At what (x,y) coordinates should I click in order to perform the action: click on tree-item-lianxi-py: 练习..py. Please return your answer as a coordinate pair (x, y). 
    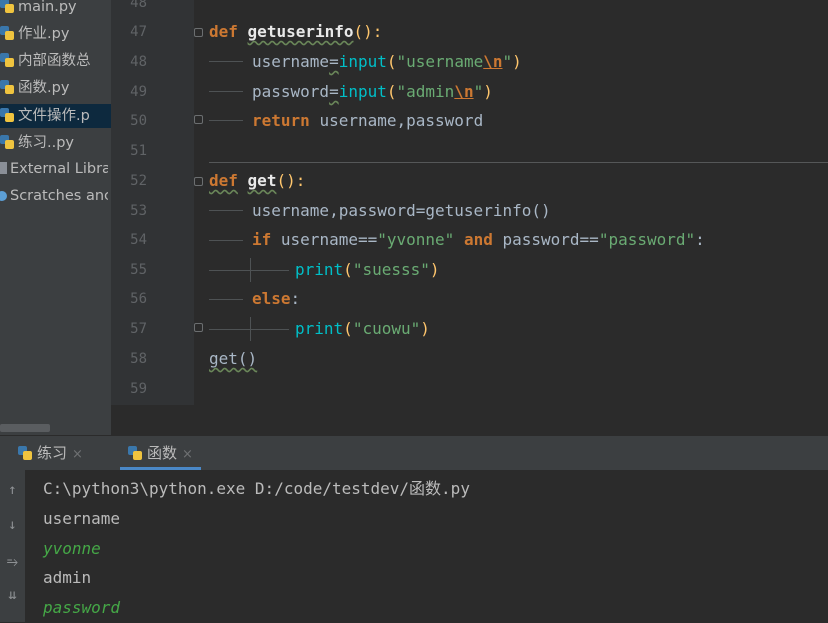
    Looking at the image, I should click on (55, 143).